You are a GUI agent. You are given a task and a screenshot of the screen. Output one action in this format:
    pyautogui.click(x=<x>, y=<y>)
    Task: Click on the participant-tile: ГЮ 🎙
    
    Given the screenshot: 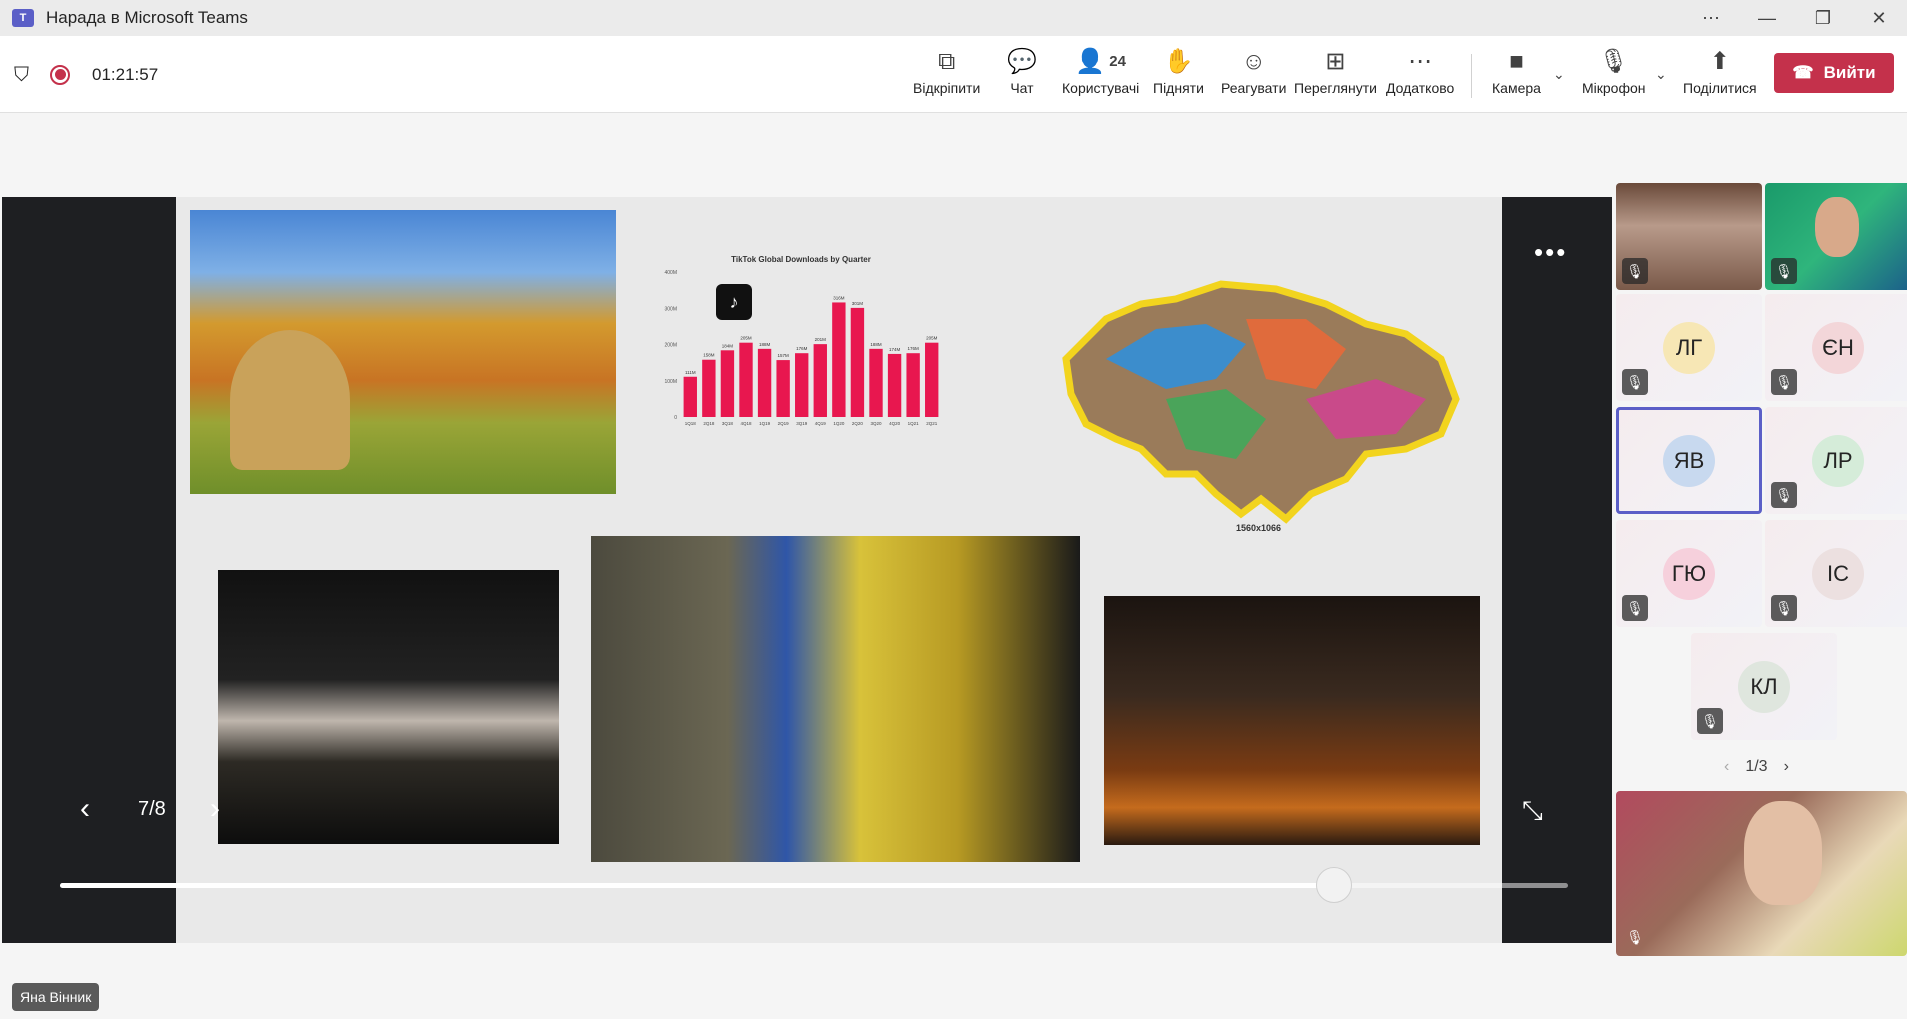 What is the action you would take?
    pyautogui.click(x=1689, y=573)
    